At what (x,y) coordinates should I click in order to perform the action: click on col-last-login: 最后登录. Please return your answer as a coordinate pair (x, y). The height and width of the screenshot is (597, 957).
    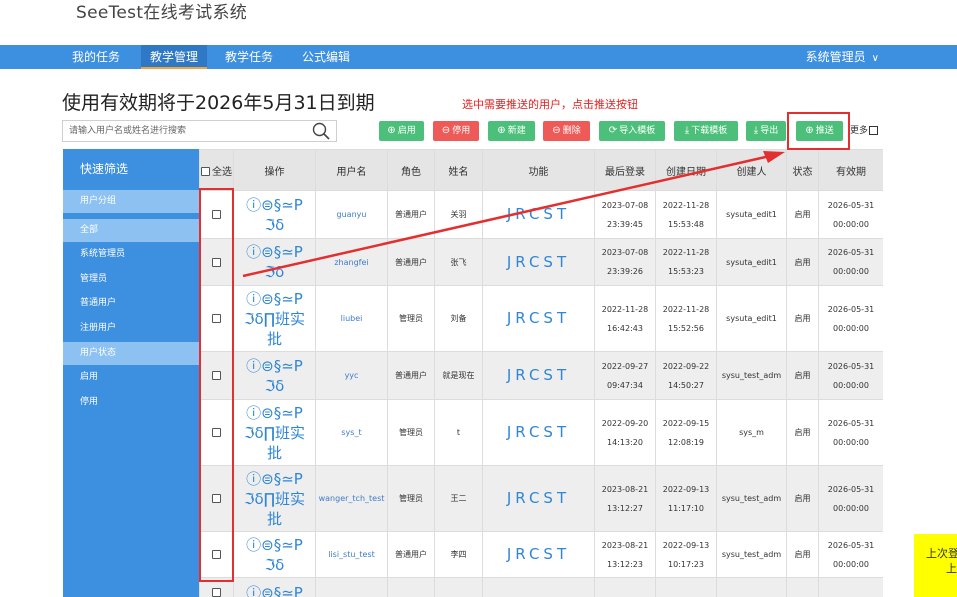
    Looking at the image, I should click on (625, 170).